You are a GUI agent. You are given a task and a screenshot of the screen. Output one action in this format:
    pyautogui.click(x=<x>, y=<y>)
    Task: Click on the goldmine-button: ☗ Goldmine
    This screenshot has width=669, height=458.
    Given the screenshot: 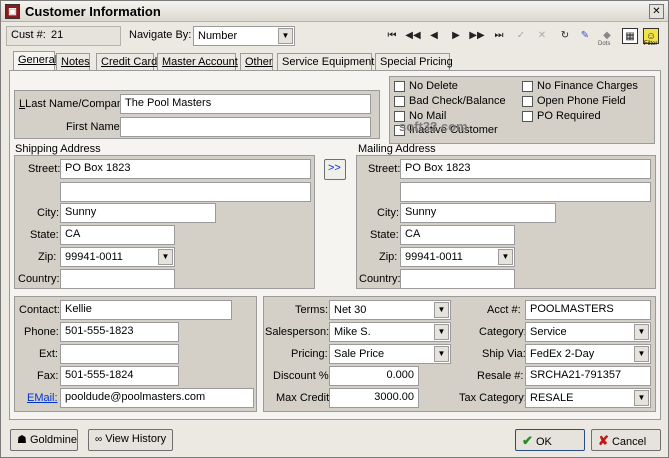 What is the action you would take?
    pyautogui.click(x=44, y=440)
    